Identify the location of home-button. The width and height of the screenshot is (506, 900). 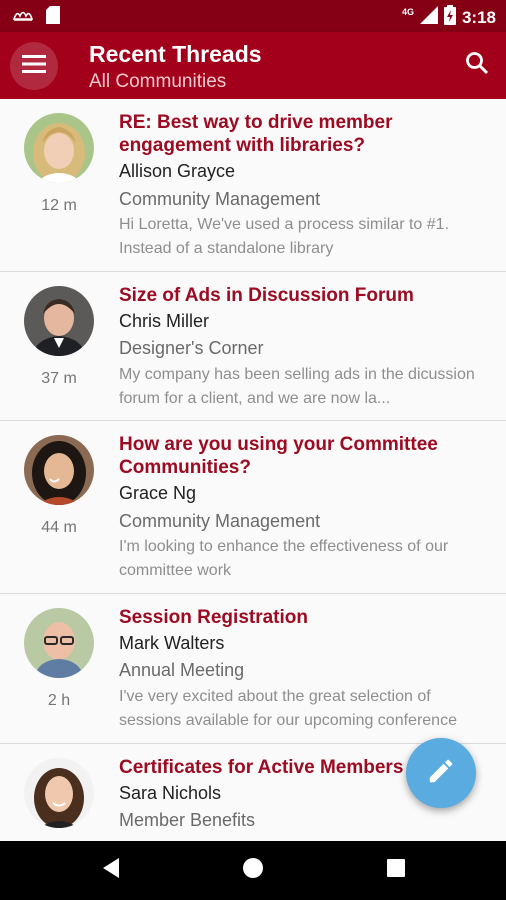
(253, 870).